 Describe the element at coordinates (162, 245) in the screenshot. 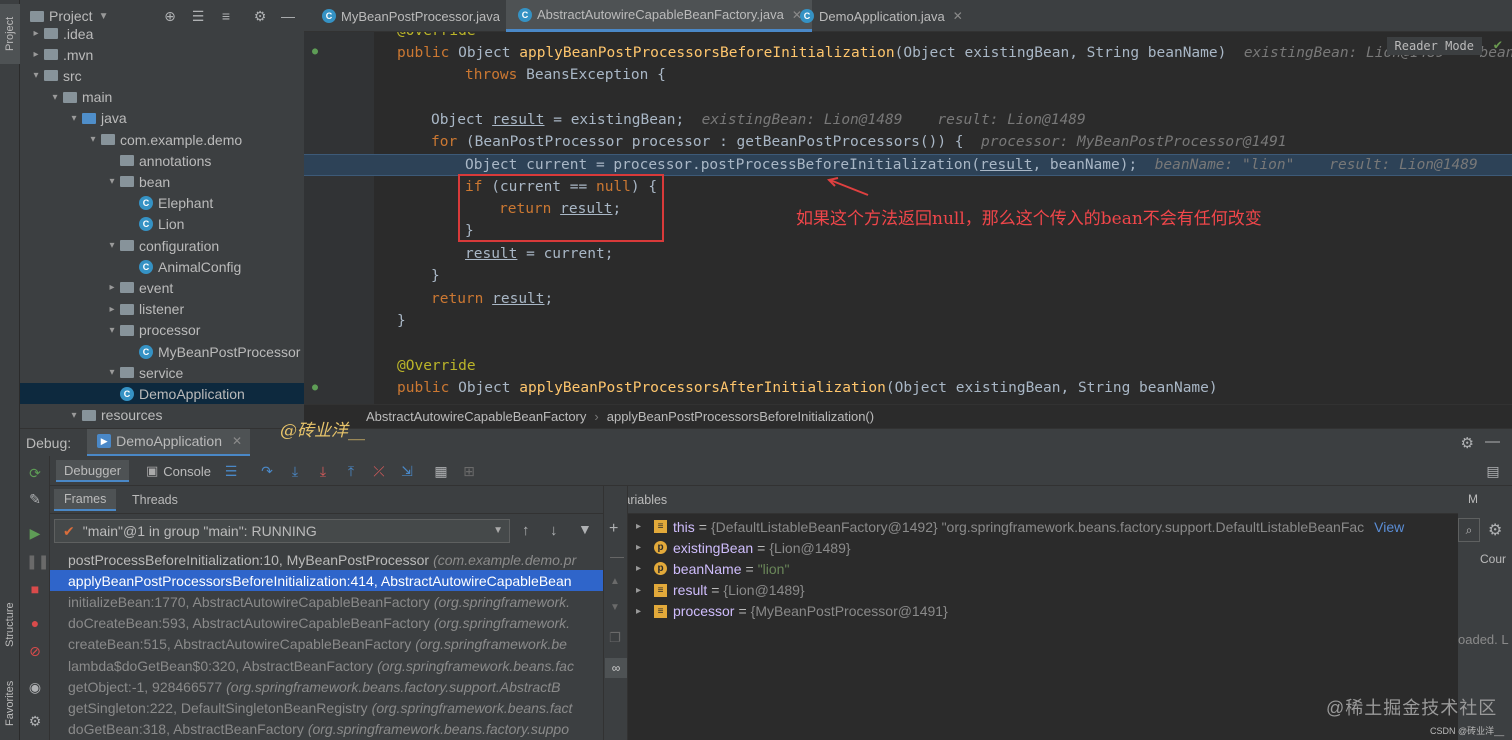

I see `tree-item: ▾ configuration` at that location.